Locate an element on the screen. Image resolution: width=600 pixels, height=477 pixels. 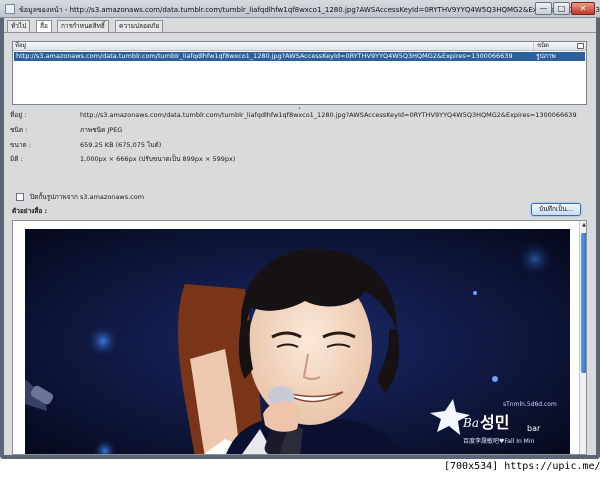
tab-security: ความปลอดภัย is located at coordinates (139, 26).